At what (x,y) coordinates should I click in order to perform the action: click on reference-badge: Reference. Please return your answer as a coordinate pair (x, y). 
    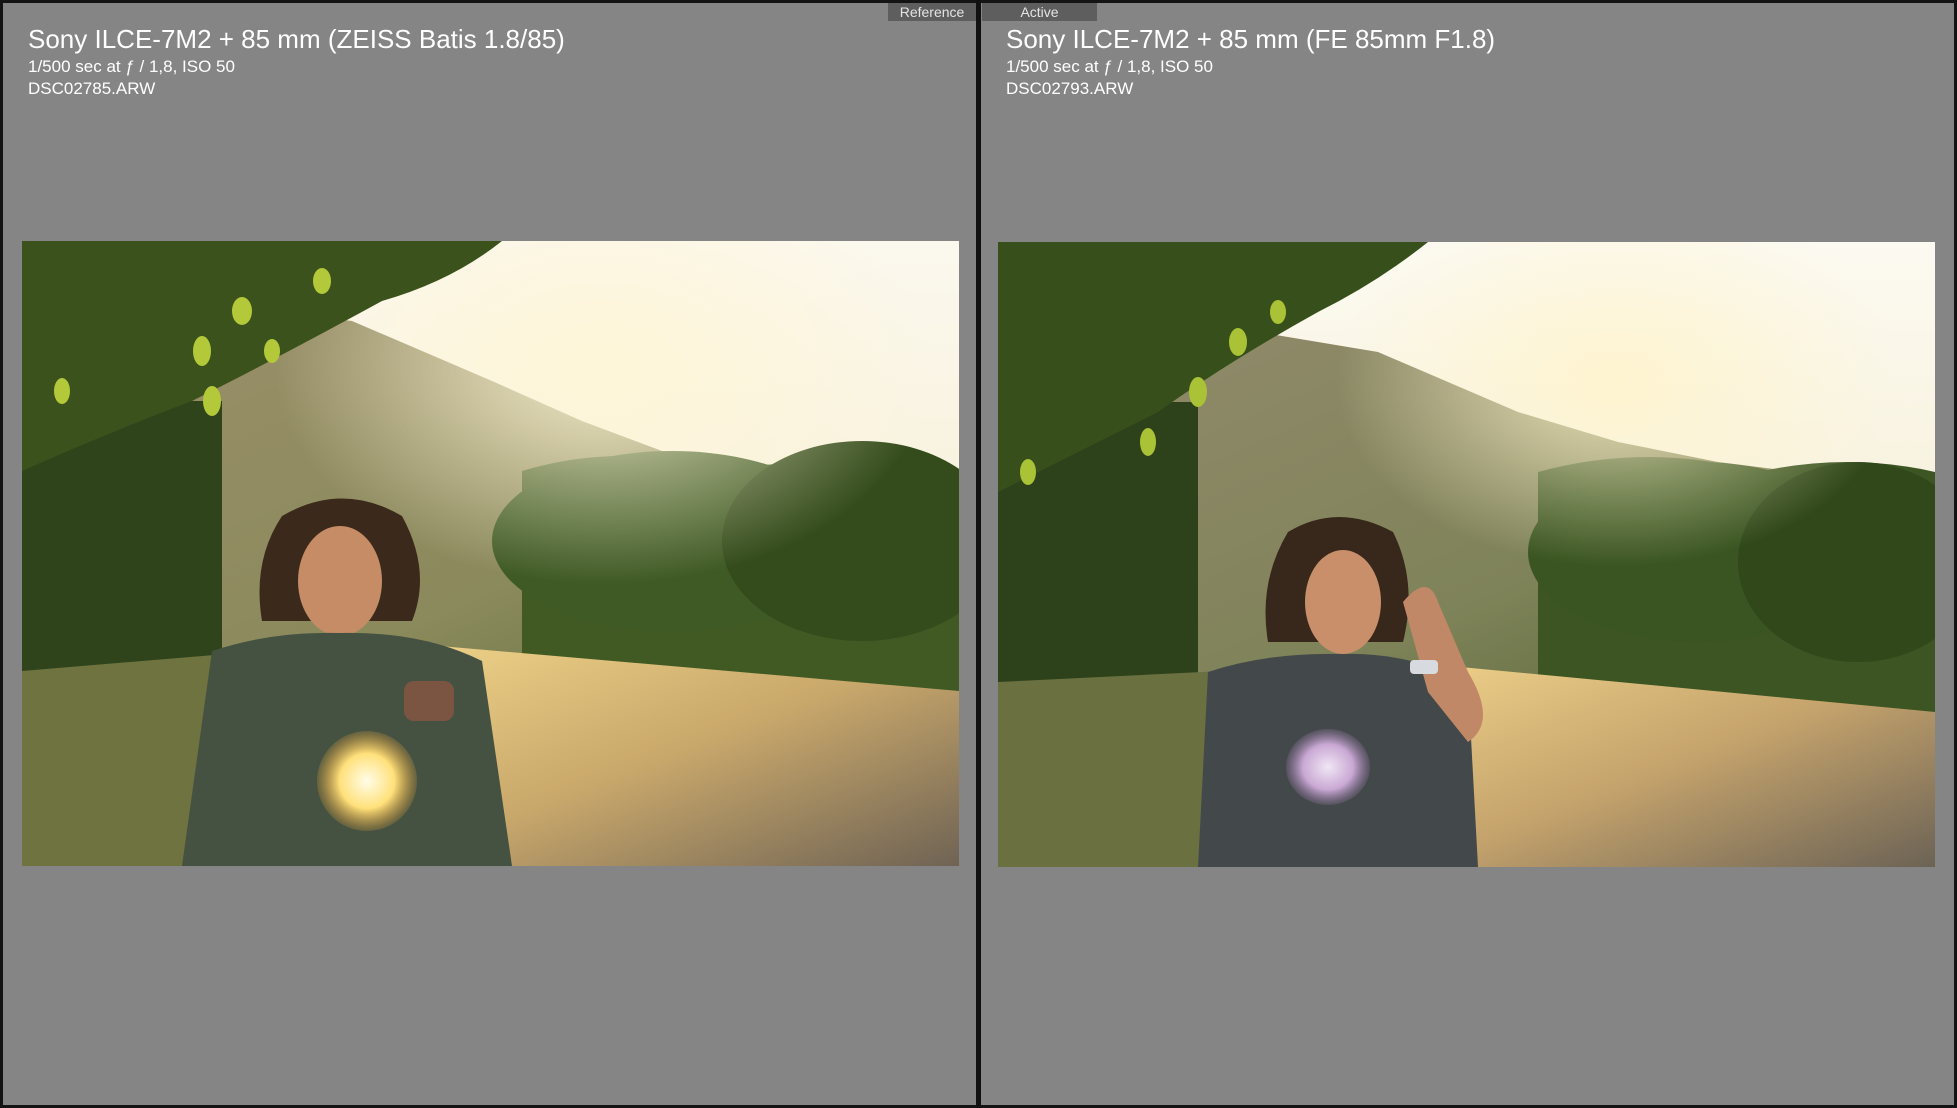
    Looking at the image, I should click on (932, 12).